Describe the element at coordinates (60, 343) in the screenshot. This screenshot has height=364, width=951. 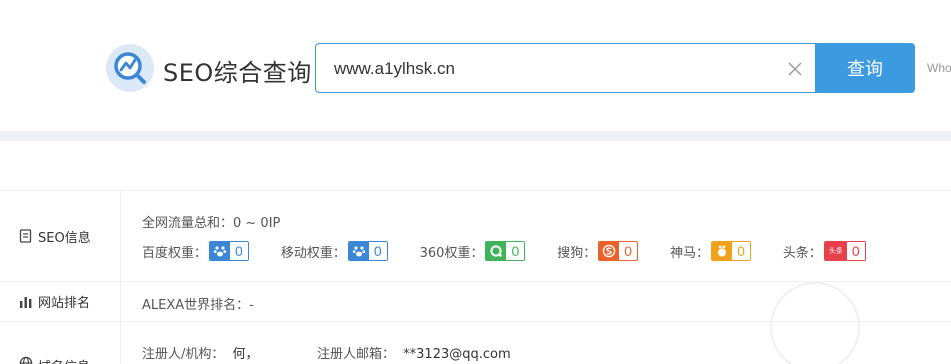
I see `whois-label: 域名信息` at that location.